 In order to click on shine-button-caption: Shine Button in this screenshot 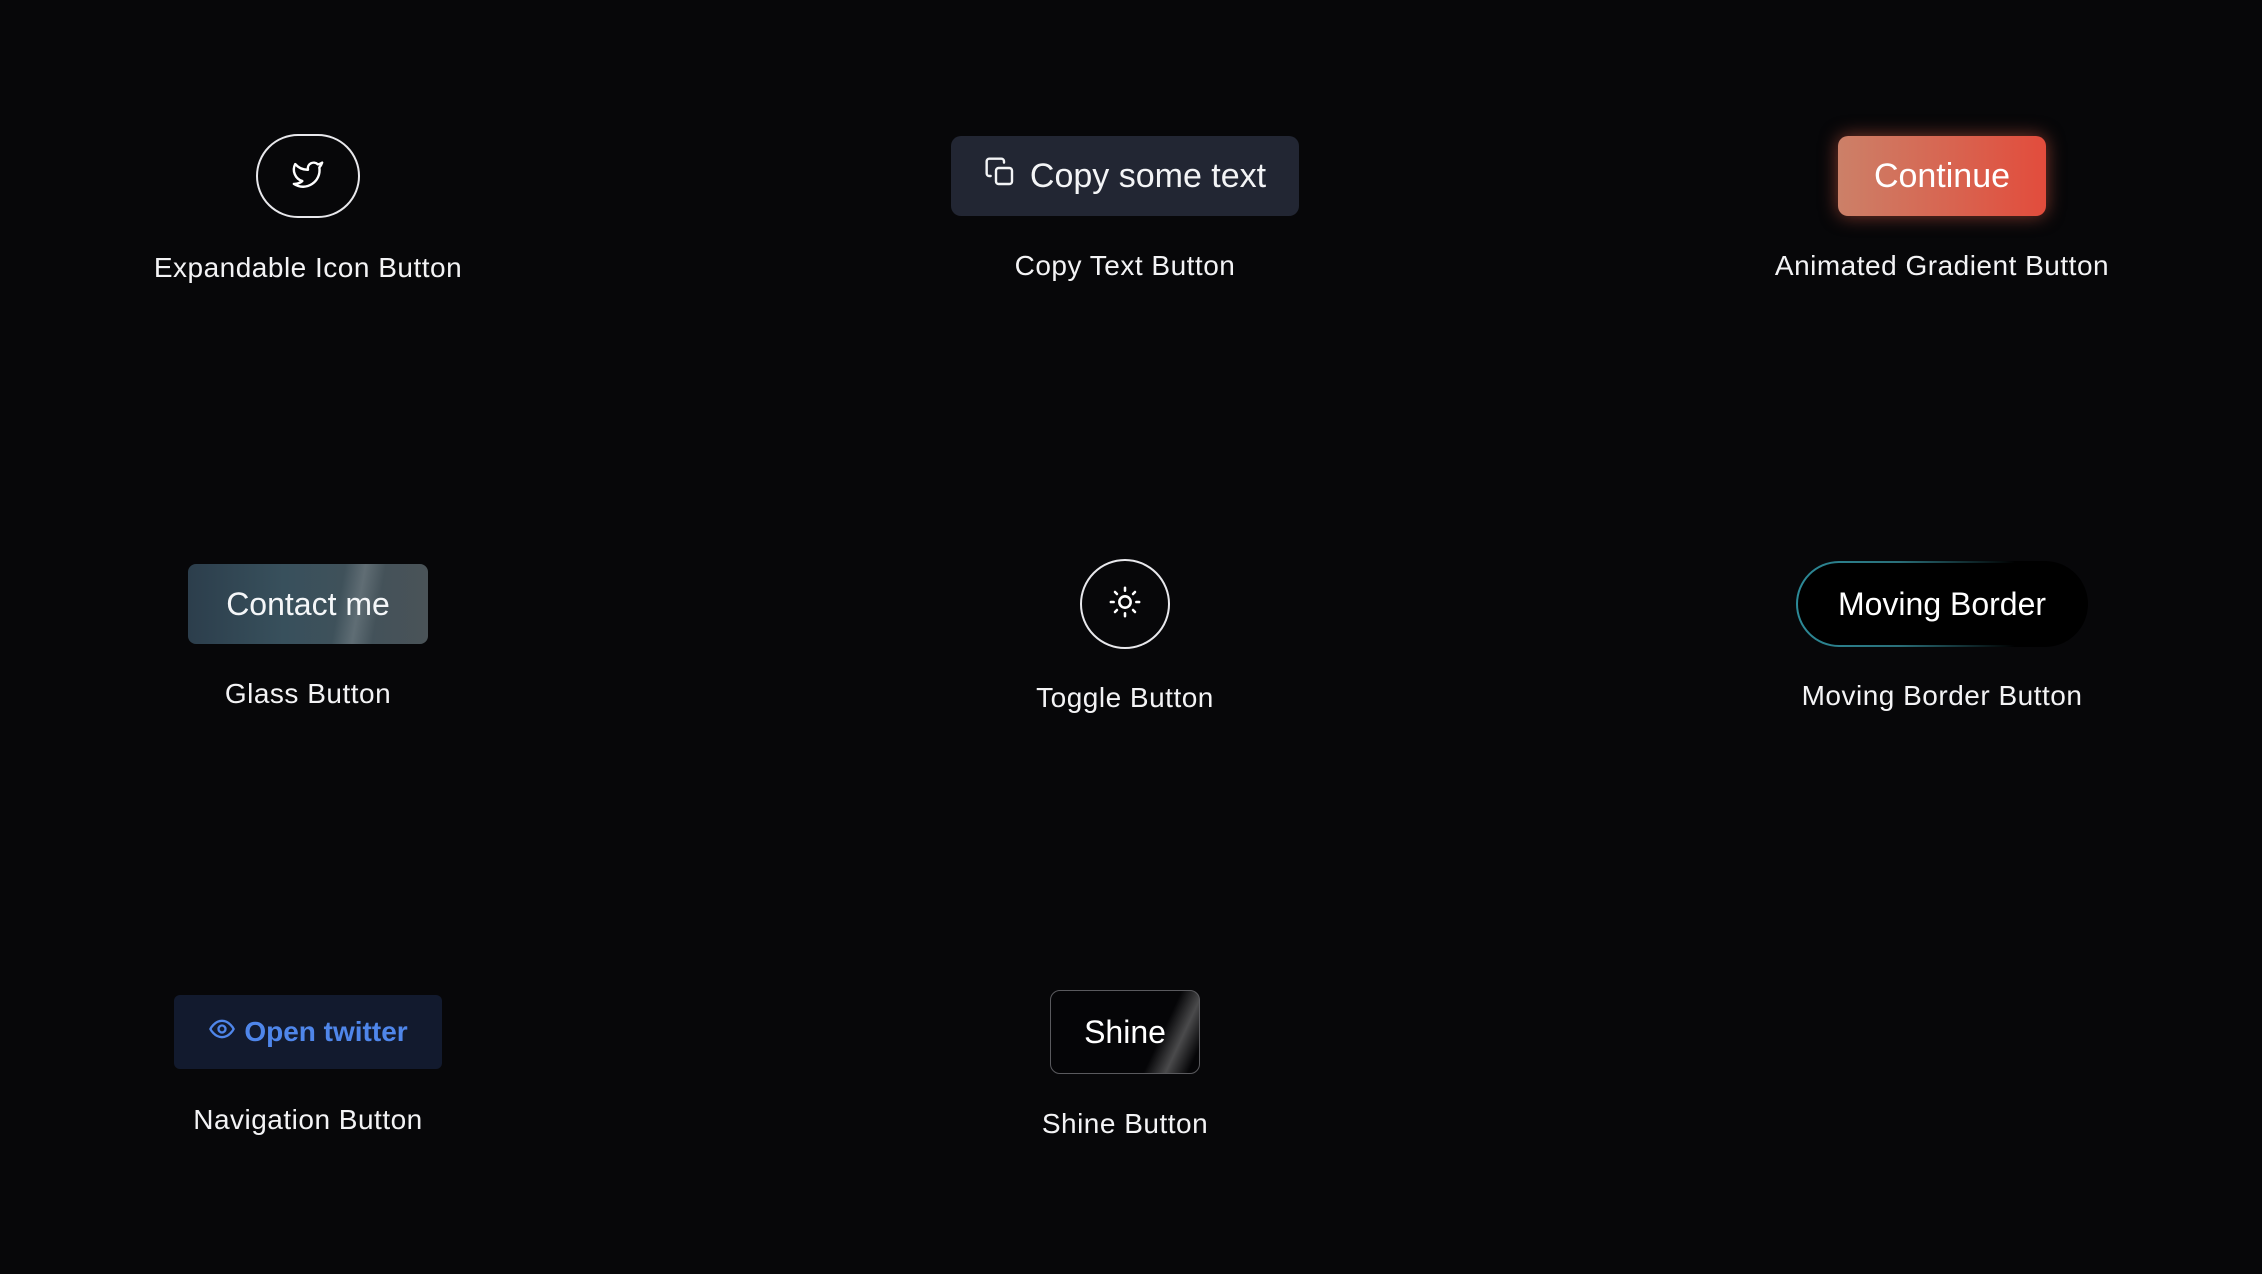, I will do `click(1125, 1123)`.